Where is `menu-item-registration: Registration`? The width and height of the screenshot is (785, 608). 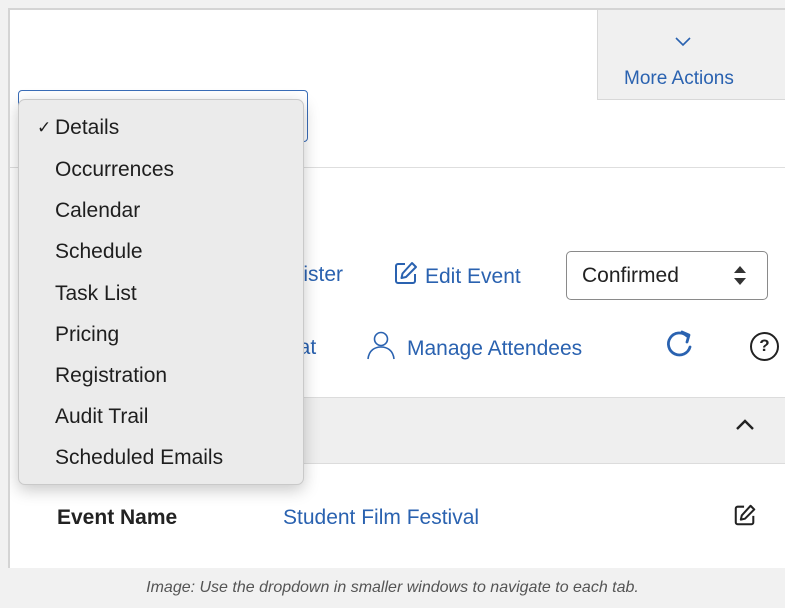 menu-item-registration: Registration is located at coordinates (111, 376).